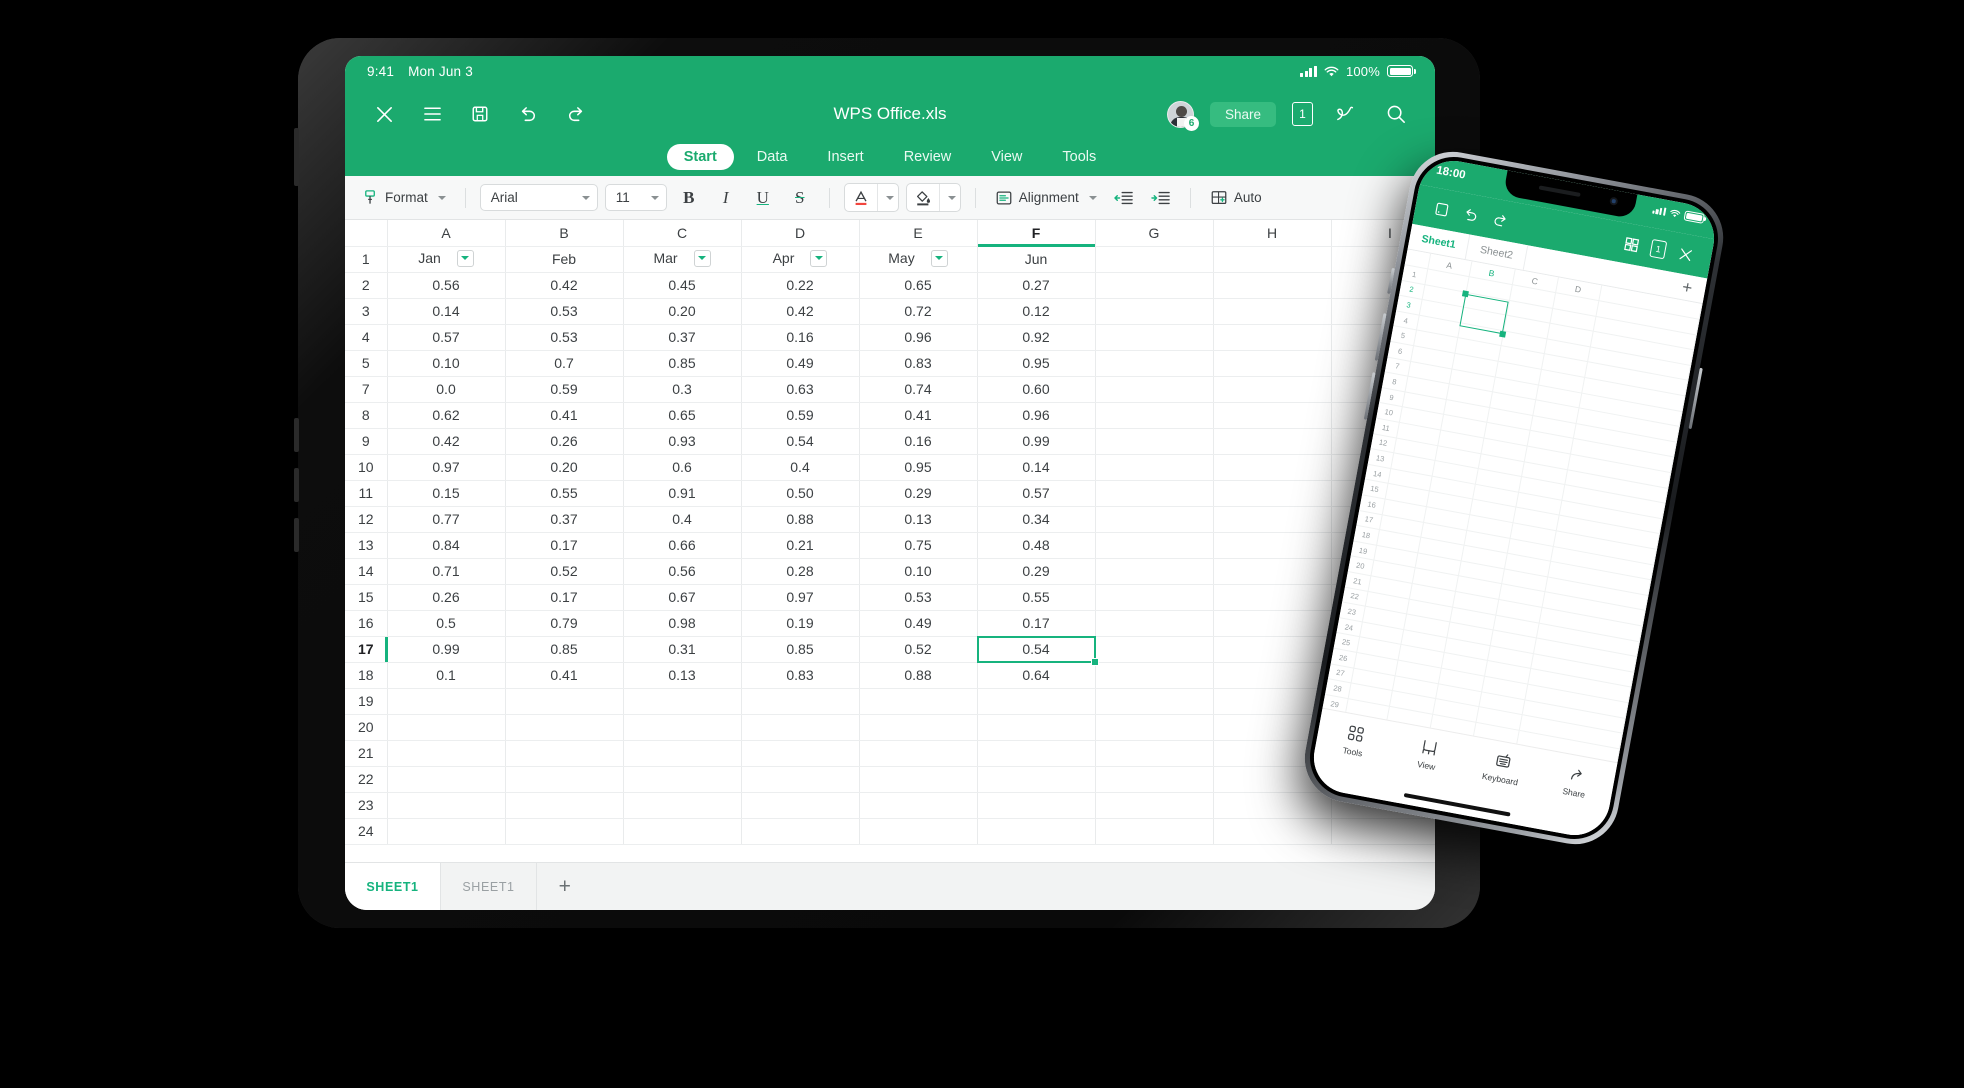  What do you see at coordinates (772, 157) in the screenshot?
I see `ribbon-tab-data: Data` at bounding box center [772, 157].